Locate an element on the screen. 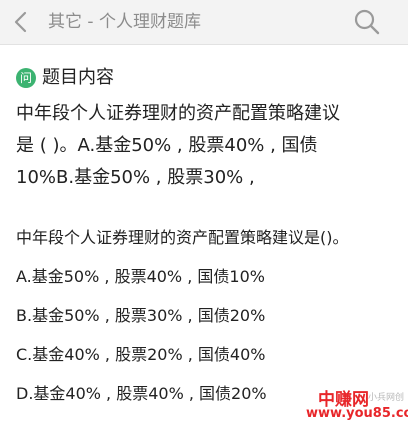  search-icon is located at coordinates (367, 22).